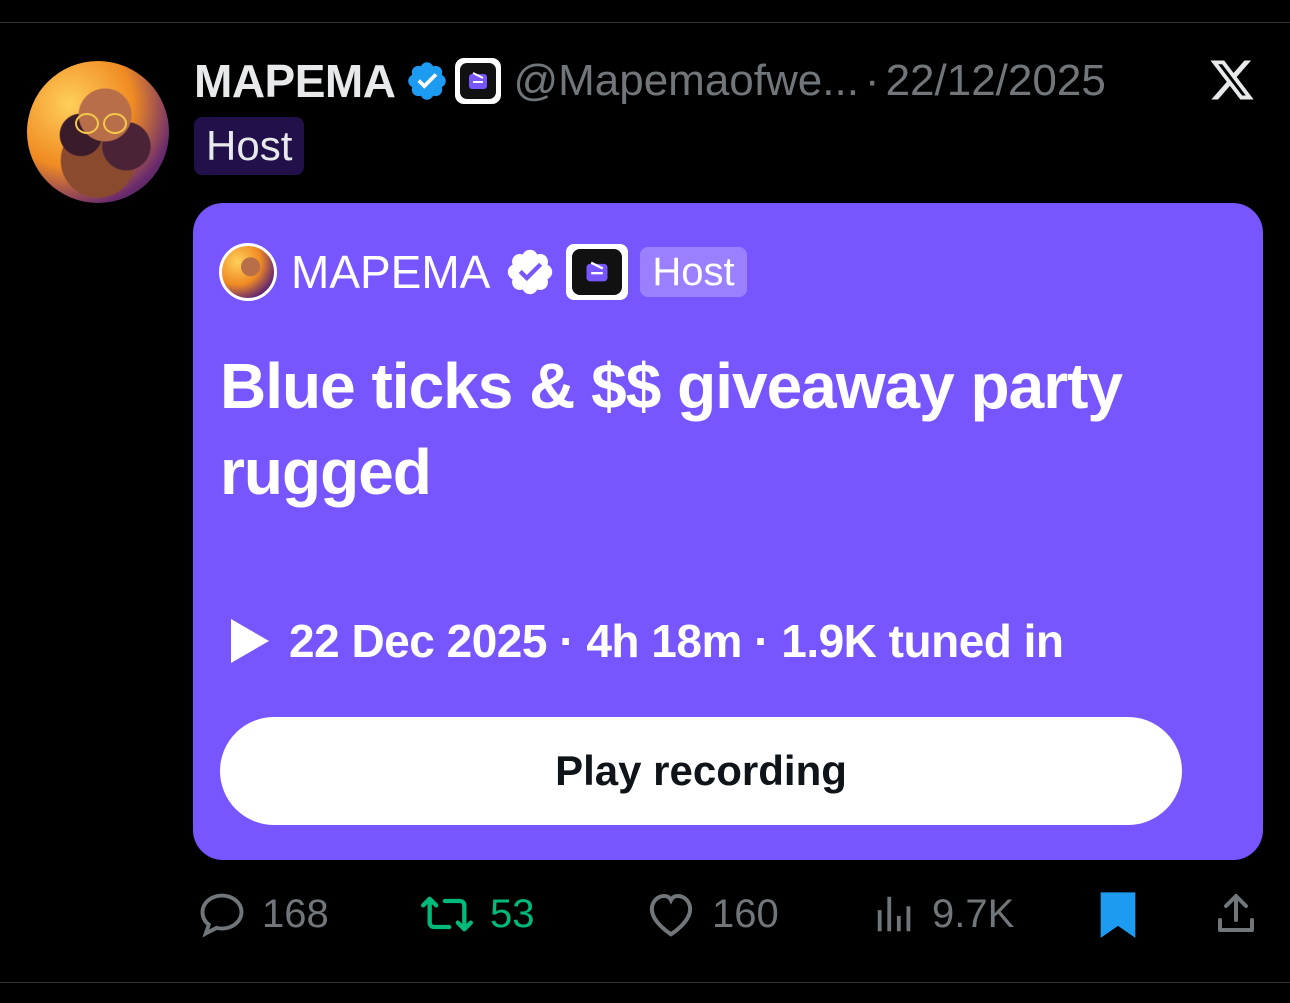  Describe the element at coordinates (446, 914) in the screenshot. I see `repost-icon` at that location.